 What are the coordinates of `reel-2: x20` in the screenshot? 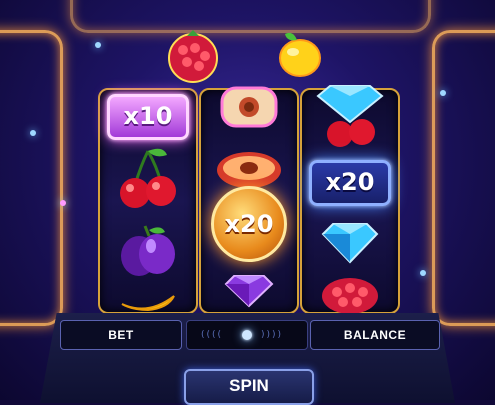 It's located at (249, 200).